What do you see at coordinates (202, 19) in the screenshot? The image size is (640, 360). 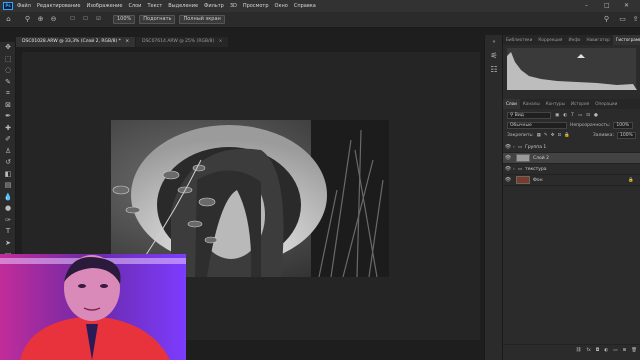 I see `fill-screen-button: Полный экран` at bounding box center [202, 19].